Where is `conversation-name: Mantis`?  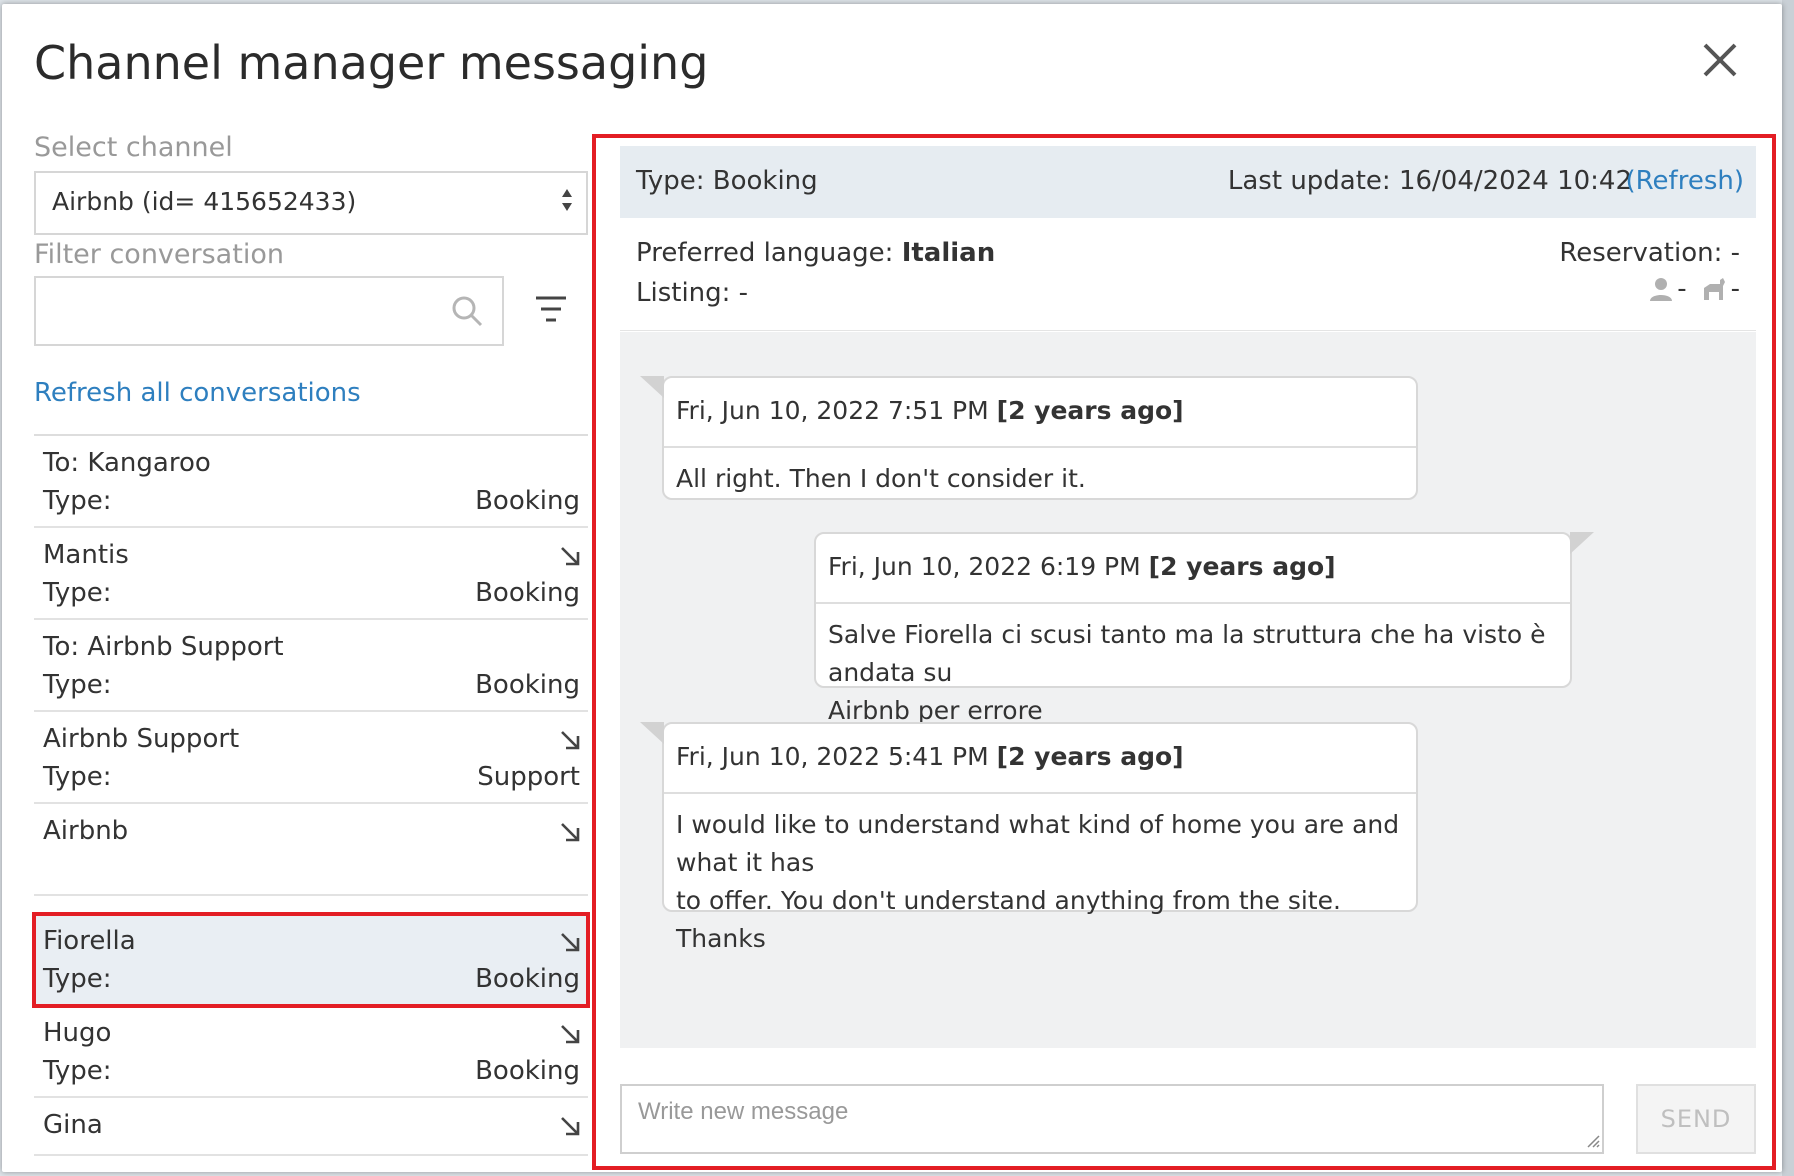
conversation-name: Mantis is located at coordinates (86, 555).